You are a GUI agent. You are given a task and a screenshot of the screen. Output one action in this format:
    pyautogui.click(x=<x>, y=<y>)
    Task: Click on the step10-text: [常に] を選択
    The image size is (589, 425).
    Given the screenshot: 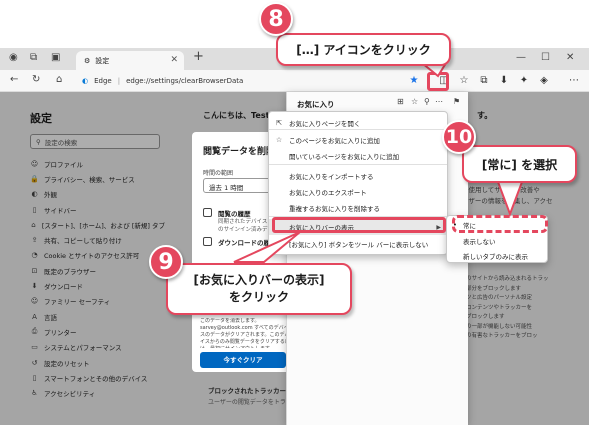 What is the action you would take?
    pyautogui.click(x=519, y=164)
    